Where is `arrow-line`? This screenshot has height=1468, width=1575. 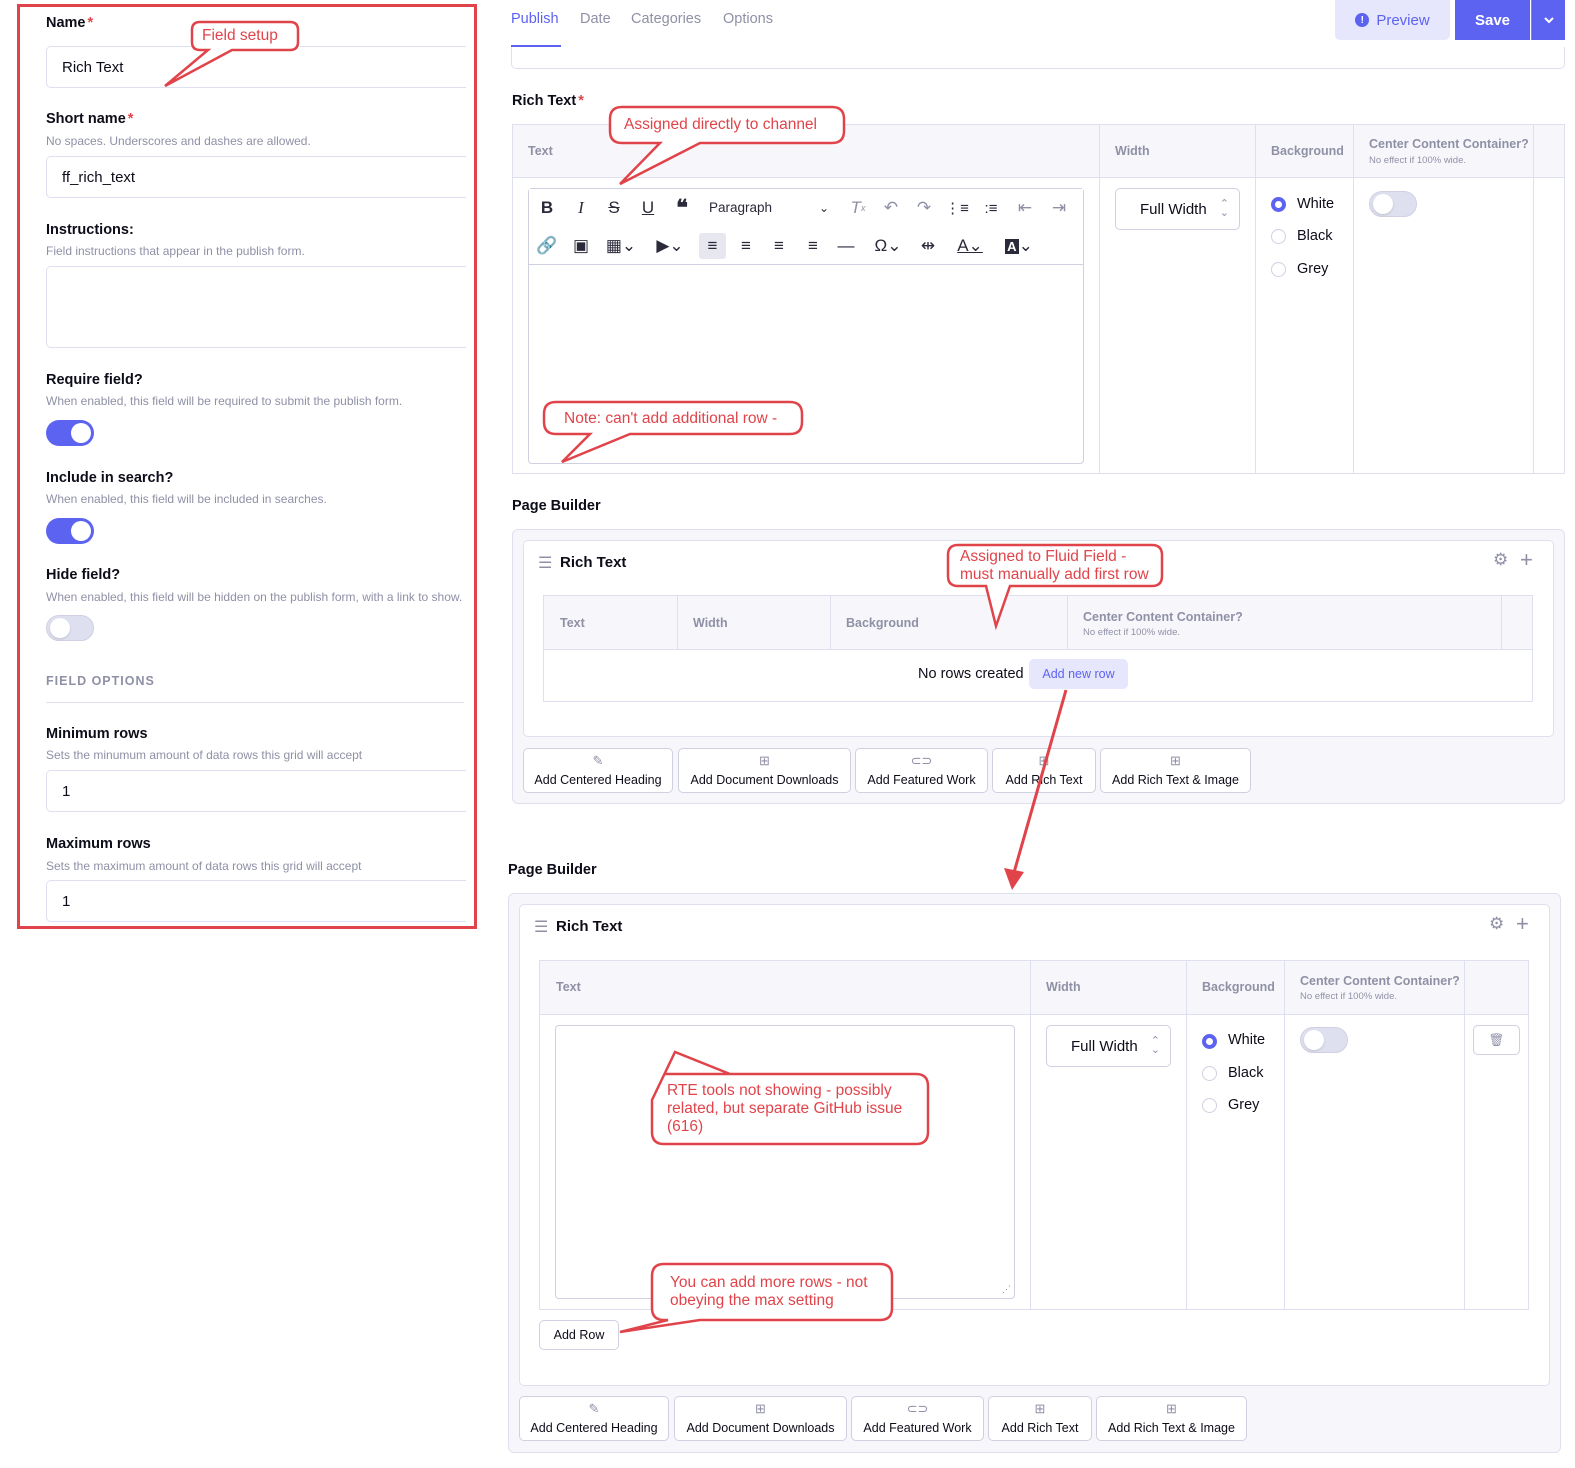
arrow-line is located at coordinates (1039, 783).